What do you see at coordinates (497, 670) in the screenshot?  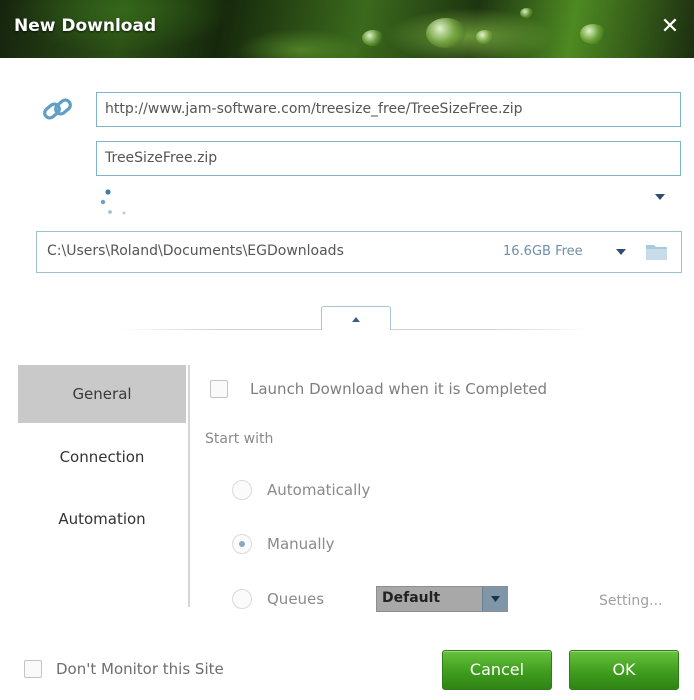 I see `cancel-button: Cancel` at bounding box center [497, 670].